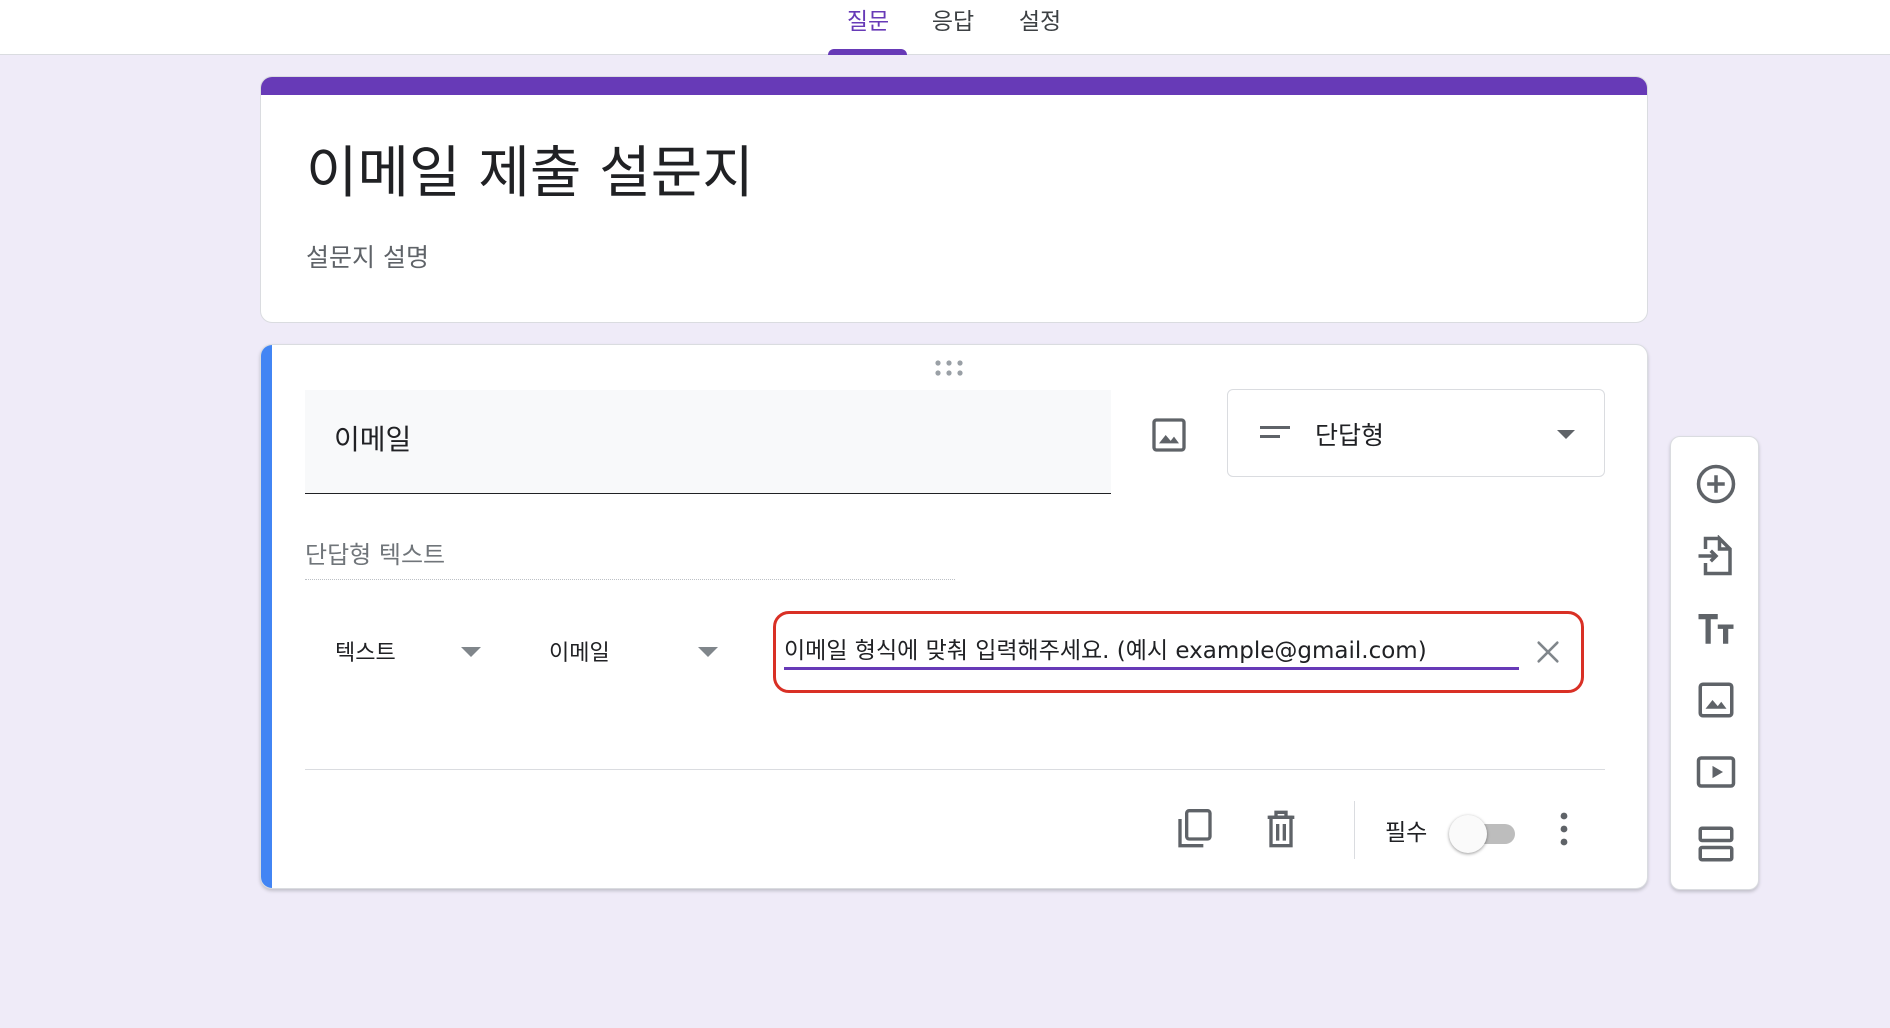  What do you see at coordinates (708, 442) in the screenshot?
I see `question-title-field: 이메일` at bounding box center [708, 442].